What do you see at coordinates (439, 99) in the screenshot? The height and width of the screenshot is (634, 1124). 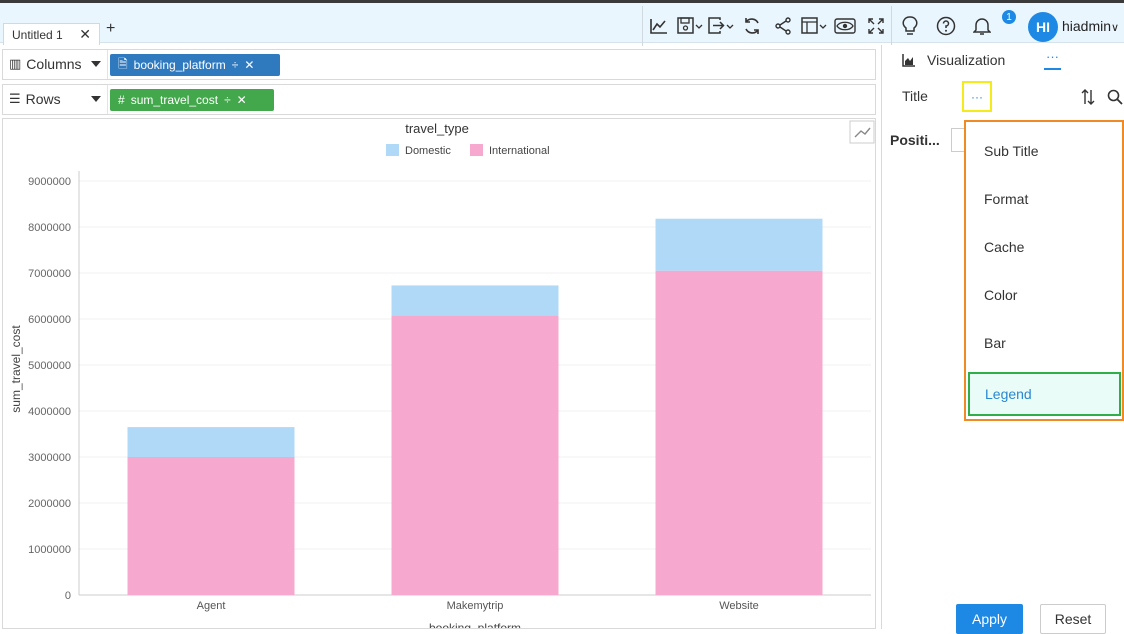 I see `rows-shelf: ☰ Rows # sum_travel_cost ÷ ✕` at bounding box center [439, 99].